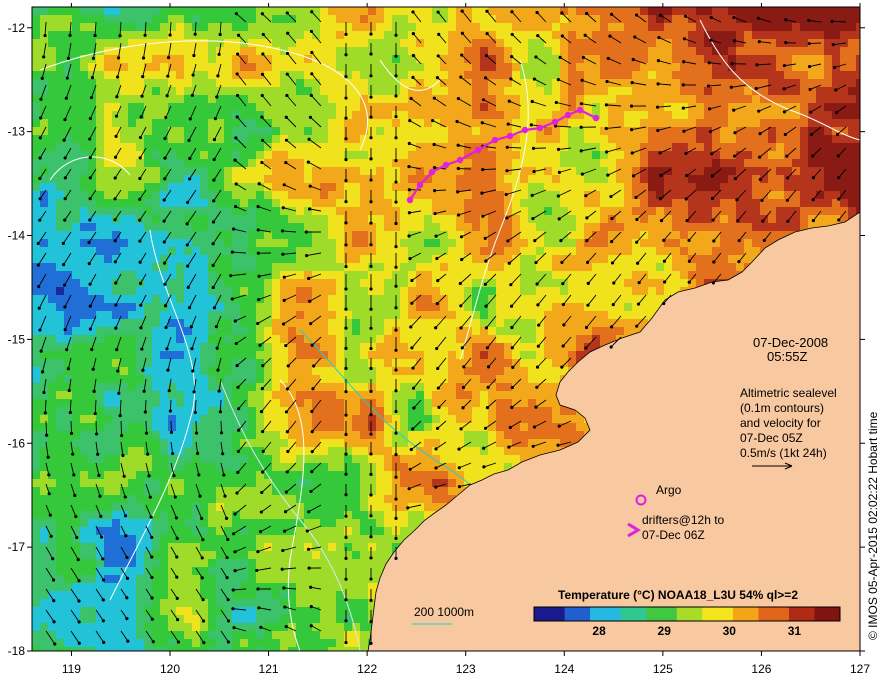  Describe the element at coordinates (170, 669) in the screenshot. I see `lon-tick-label: 120` at that location.